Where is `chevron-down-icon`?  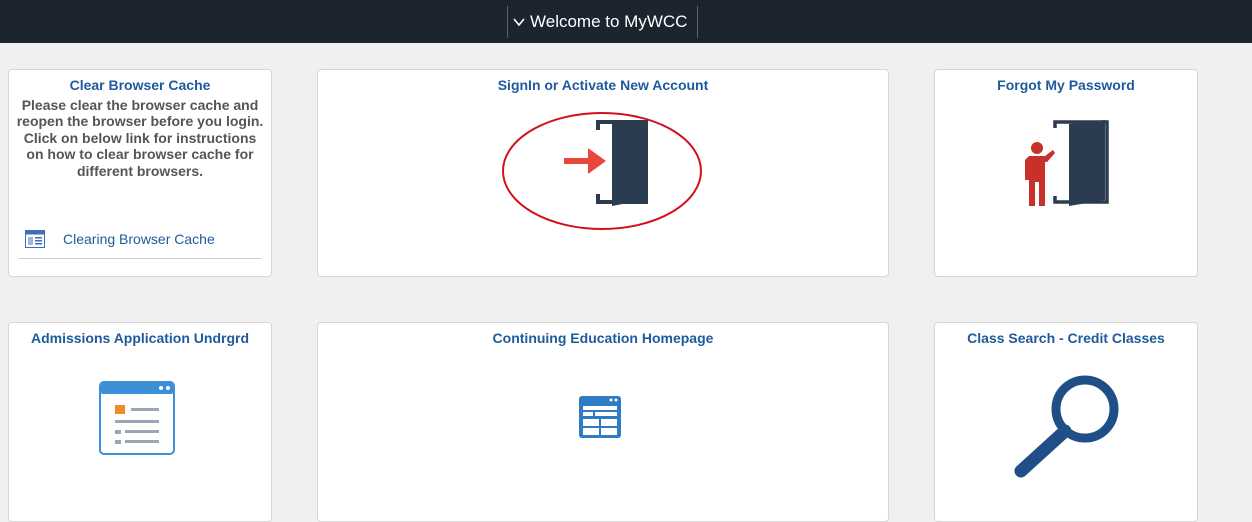
chevron-down-icon is located at coordinates (519, 22).